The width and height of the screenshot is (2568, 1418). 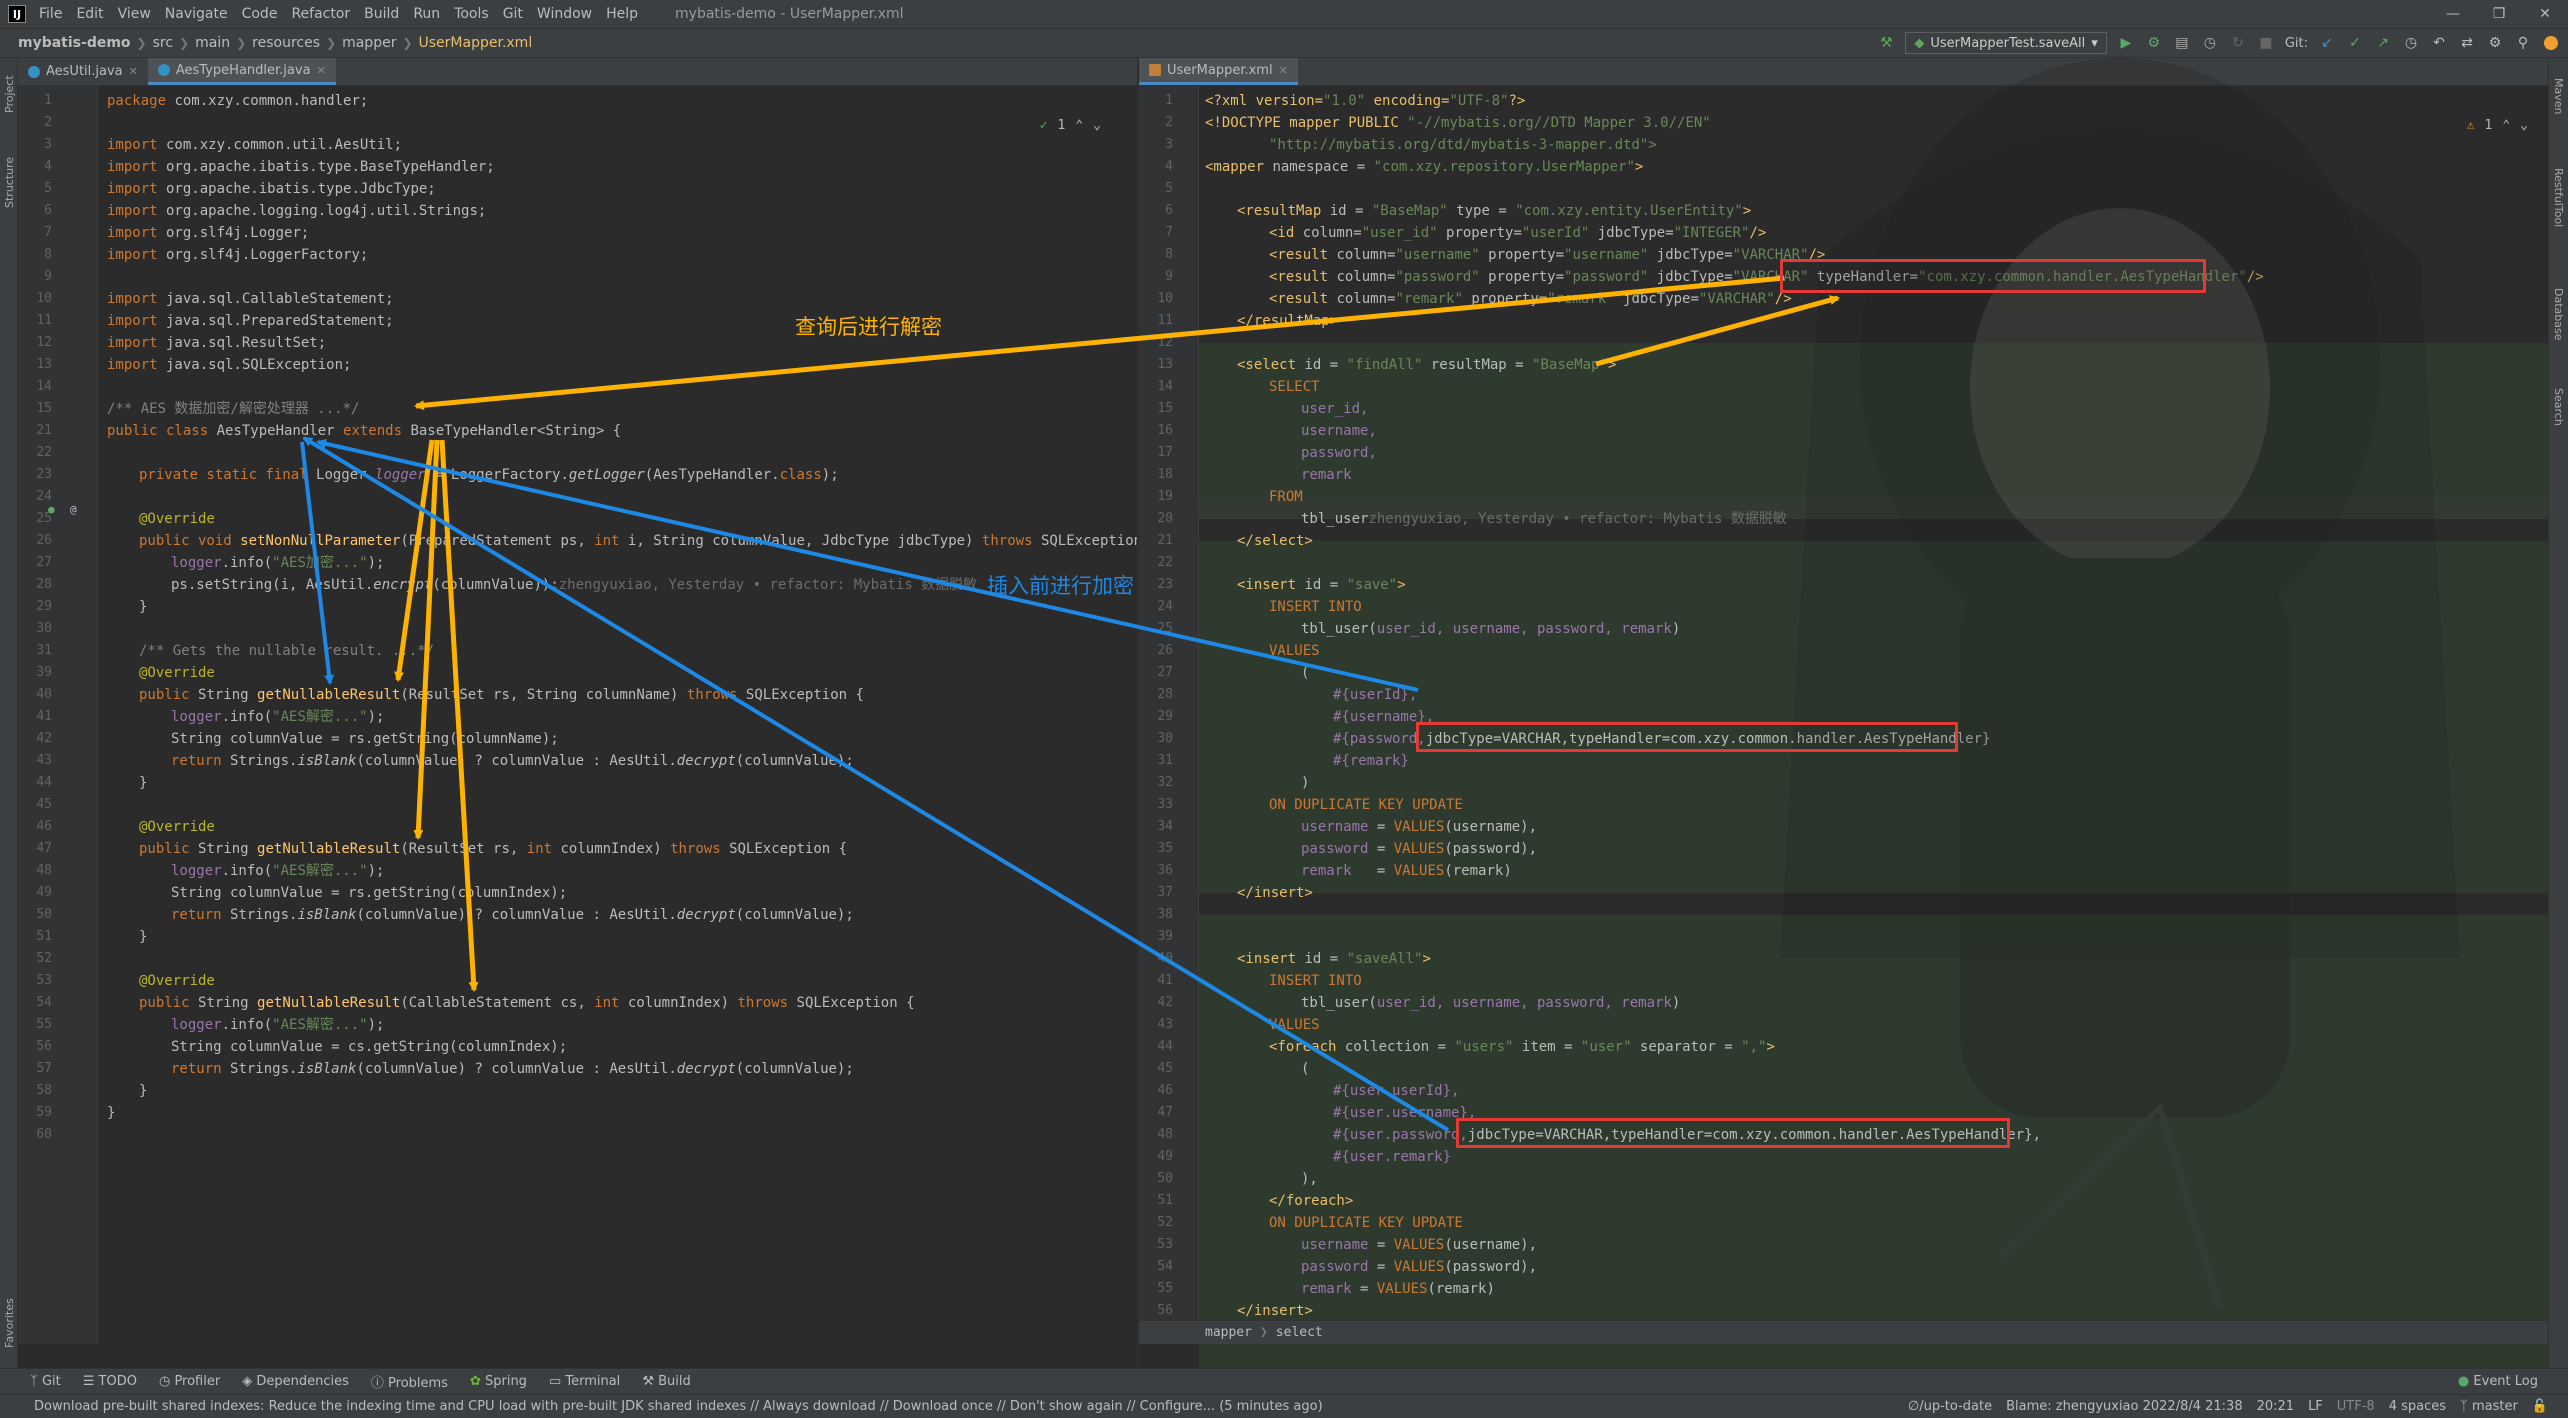 I want to click on menu-navigate: Navigate, so click(x=196, y=14).